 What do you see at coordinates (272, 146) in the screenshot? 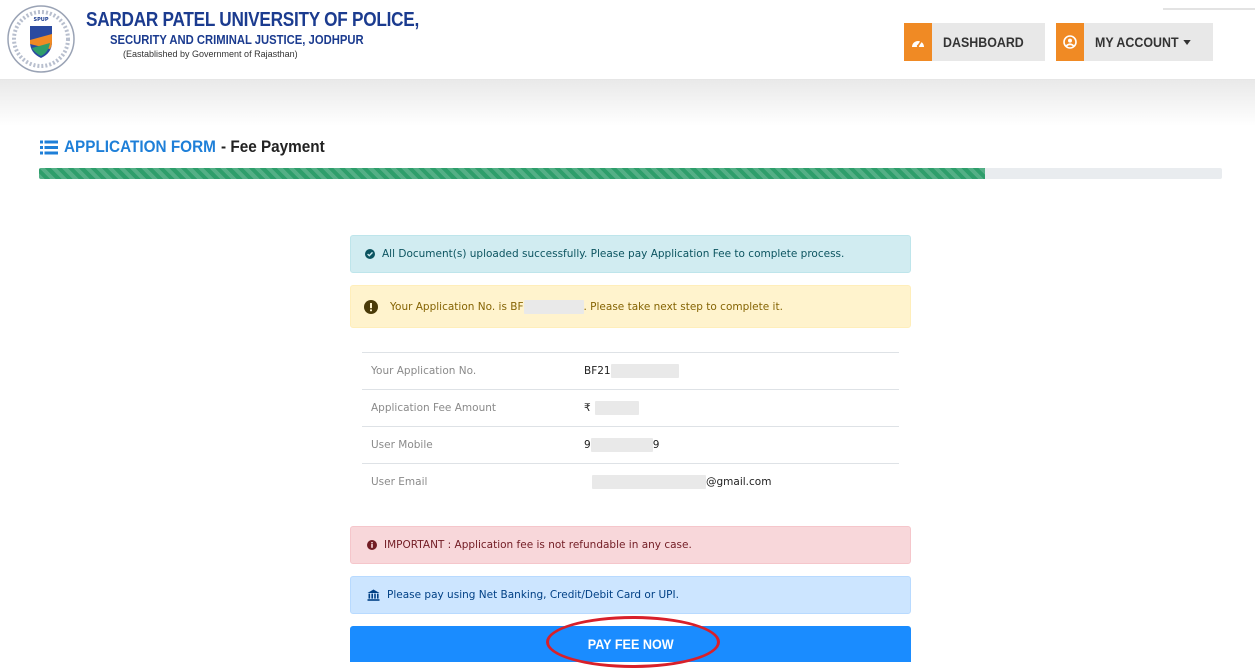
I see `page-title-sub: - Fee Payment` at bounding box center [272, 146].